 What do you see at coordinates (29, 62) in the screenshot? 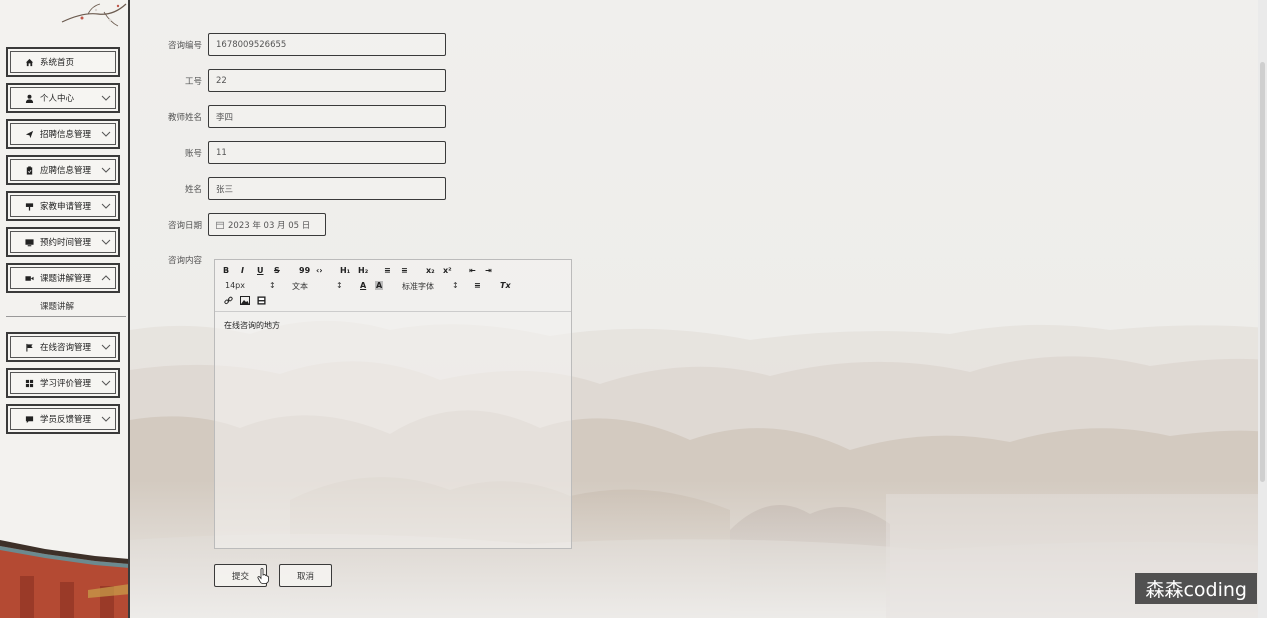
I see `home-icon` at bounding box center [29, 62].